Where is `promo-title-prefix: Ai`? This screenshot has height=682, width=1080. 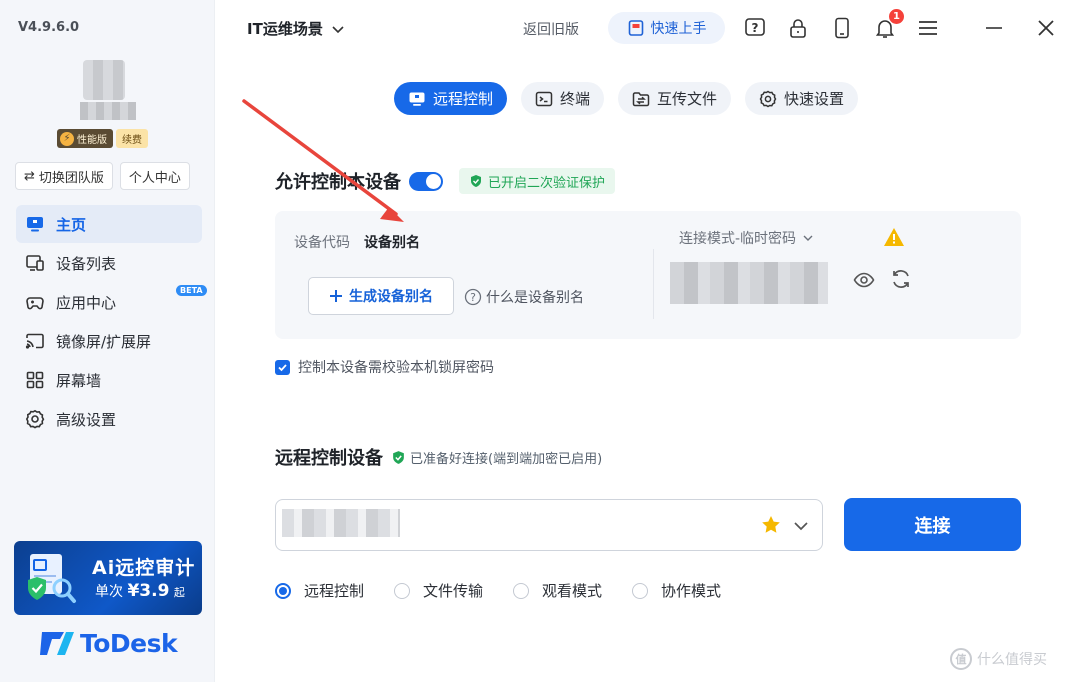
promo-title-prefix: Ai is located at coordinates (104, 568).